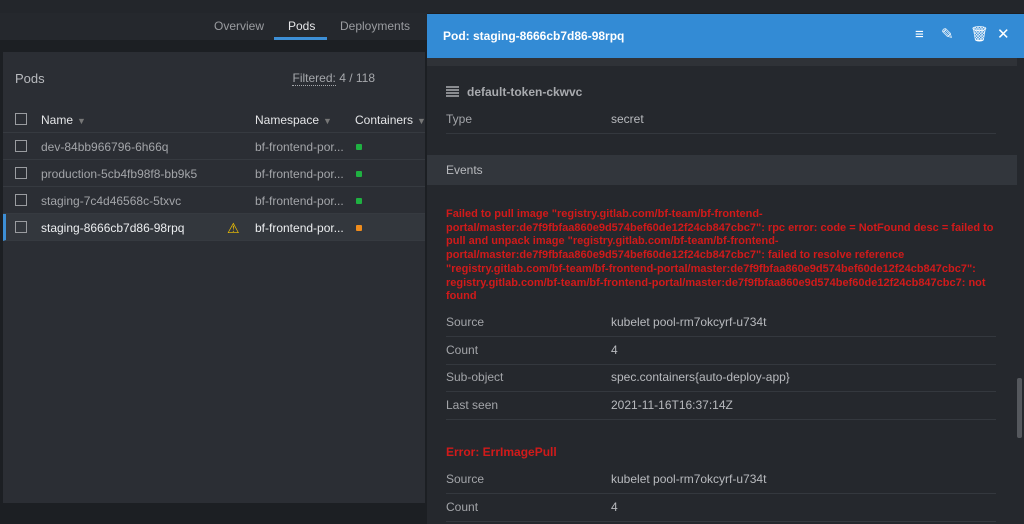 The height and width of the screenshot is (524, 1024). I want to click on drawer-title: Pod: staging-8666cb7d86-98rpq, so click(534, 36).